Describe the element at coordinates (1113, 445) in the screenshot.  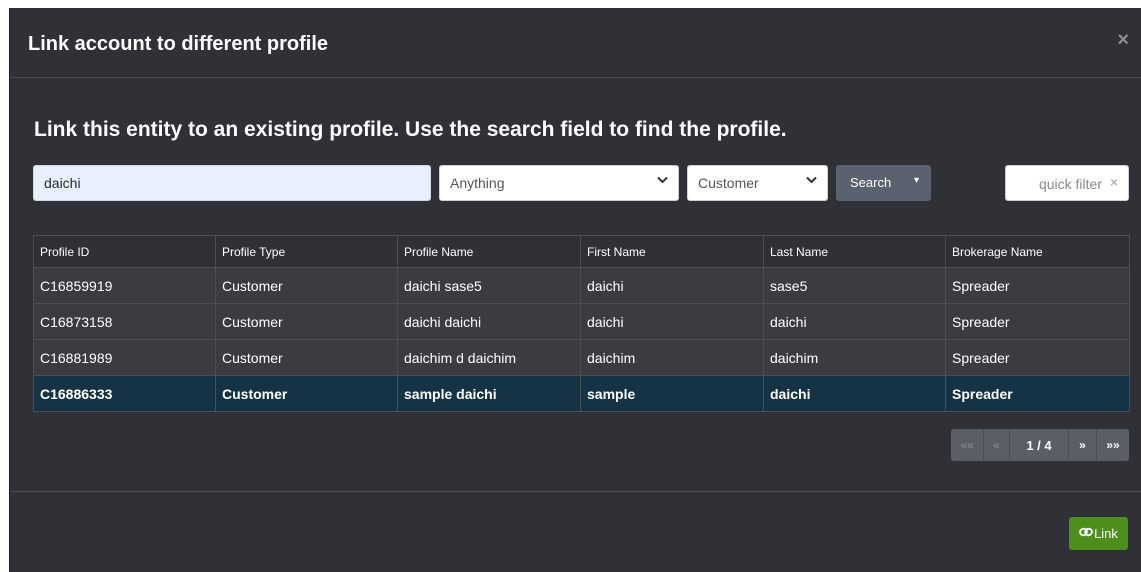
I see `last-page-button: »»` at that location.